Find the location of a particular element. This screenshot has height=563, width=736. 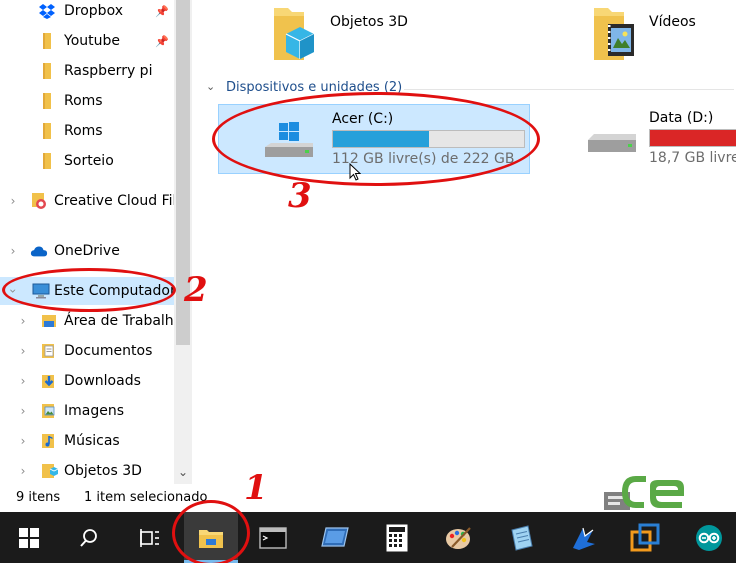

folder-label: Vídeos is located at coordinates (672, 22).